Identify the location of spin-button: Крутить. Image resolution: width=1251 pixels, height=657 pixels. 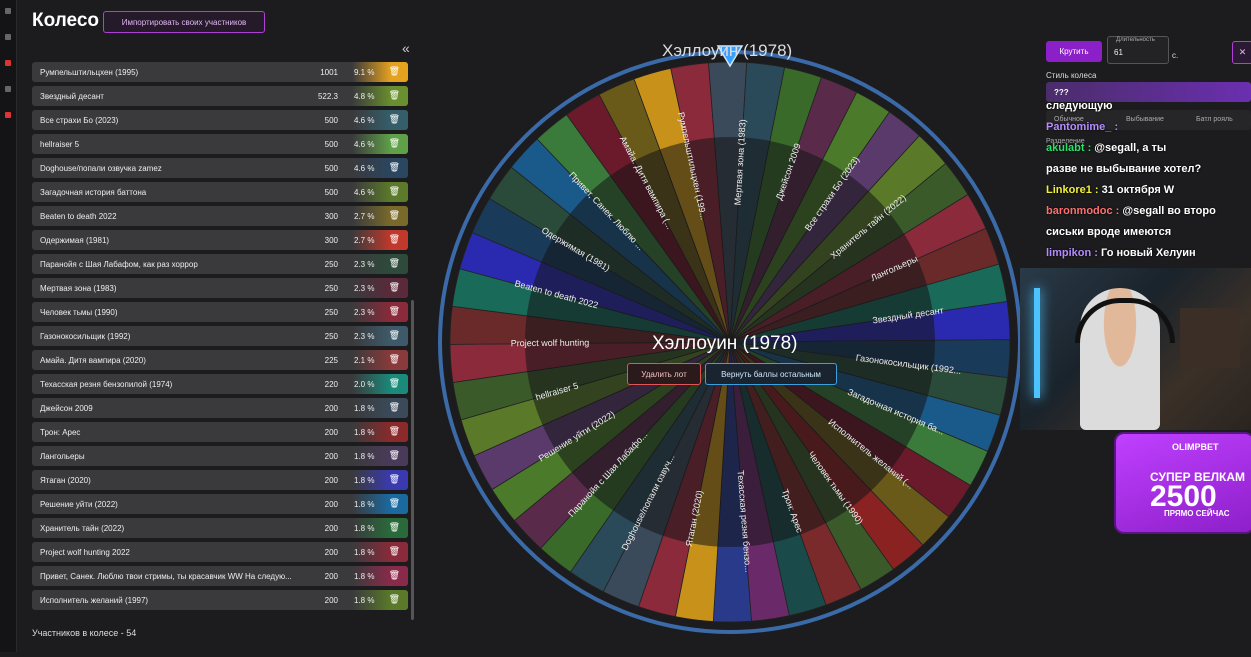
(1074, 51).